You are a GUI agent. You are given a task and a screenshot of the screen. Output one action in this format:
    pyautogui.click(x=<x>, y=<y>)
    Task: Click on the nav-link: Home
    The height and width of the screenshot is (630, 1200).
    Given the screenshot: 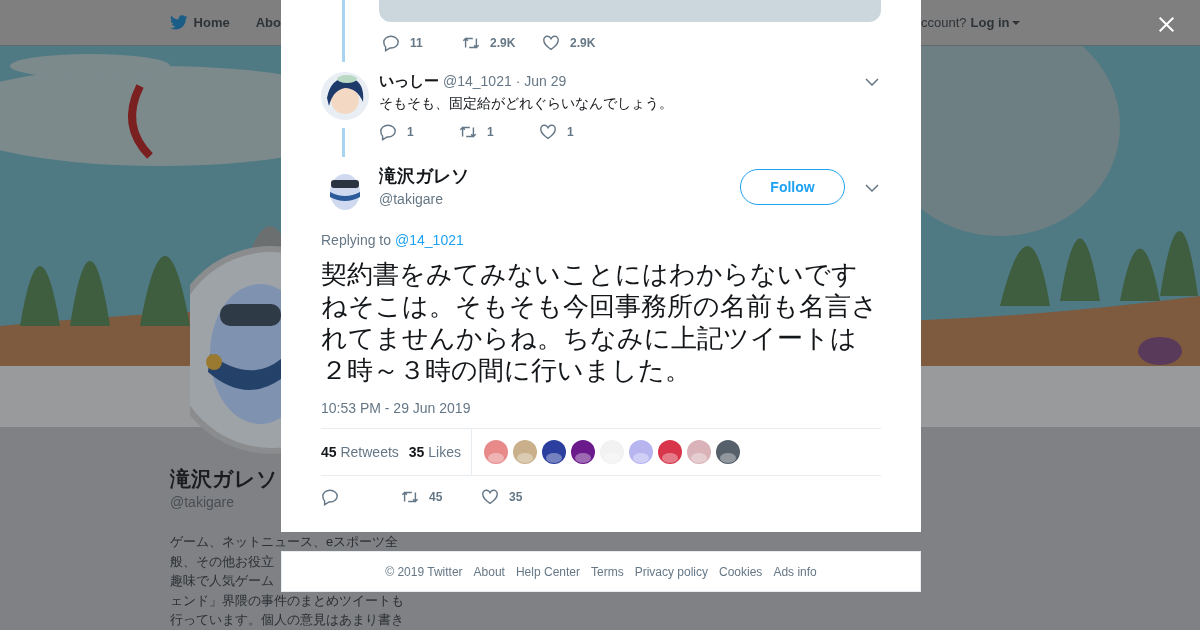 What is the action you would take?
    pyautogui.click(x=211, y=22)
    